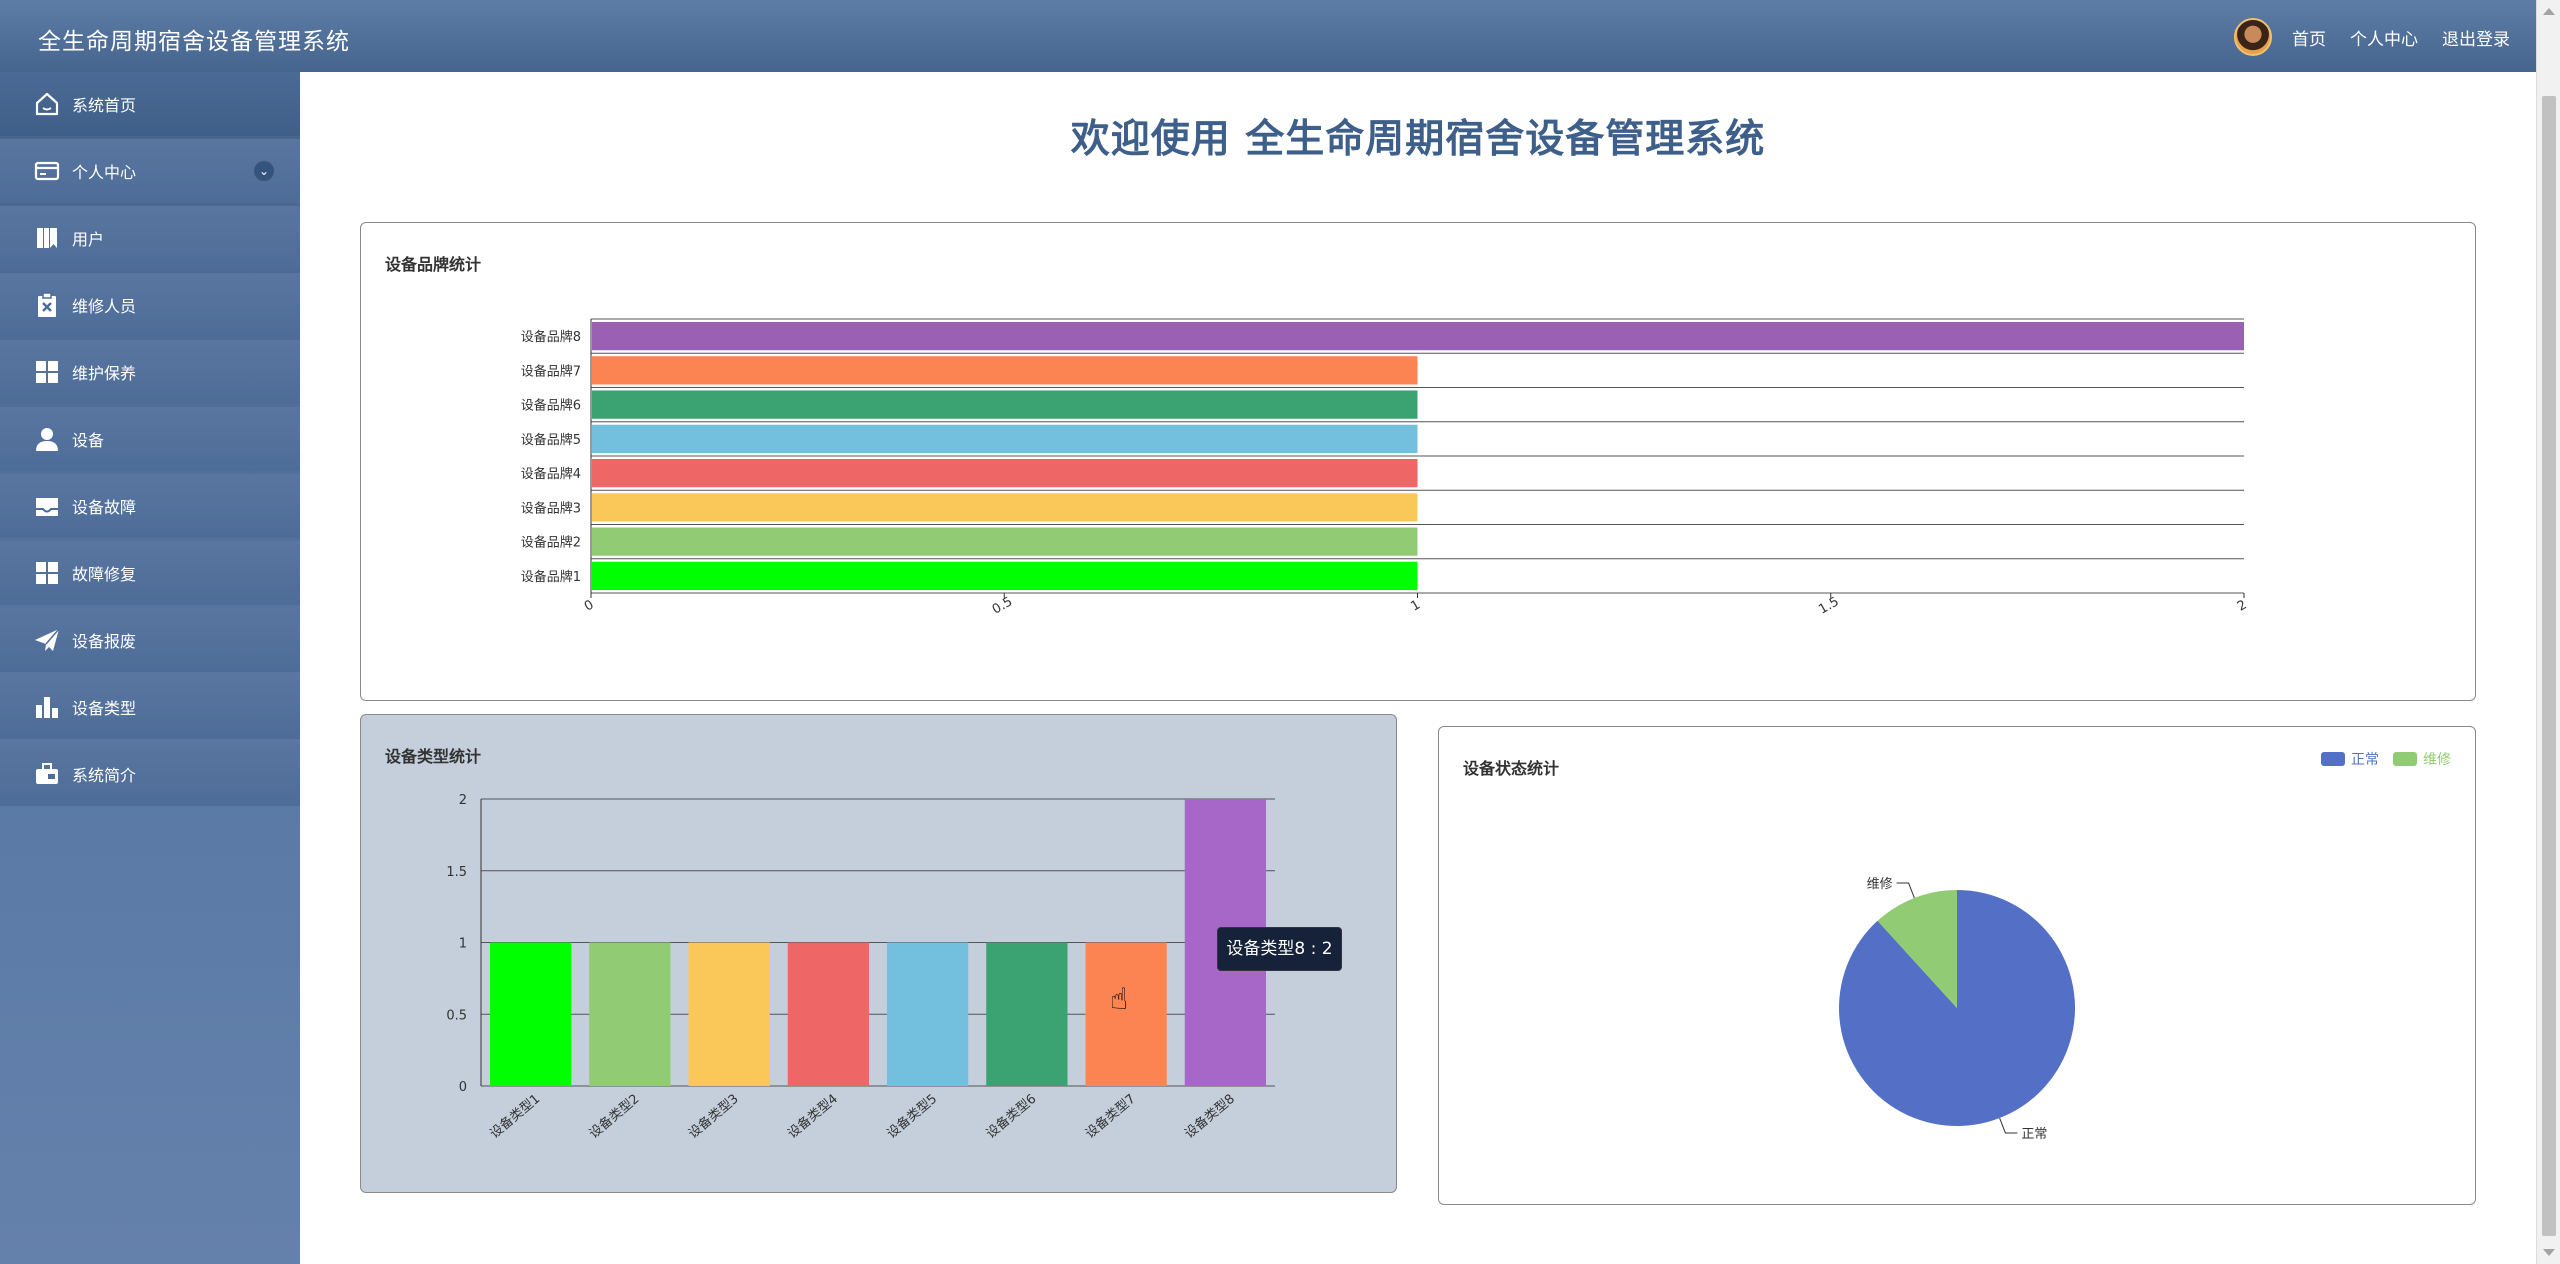 The height and width of the screenshot is (1264, 2560). I want to click on x-tick-label: 设备类型3, so click(713, 1116).